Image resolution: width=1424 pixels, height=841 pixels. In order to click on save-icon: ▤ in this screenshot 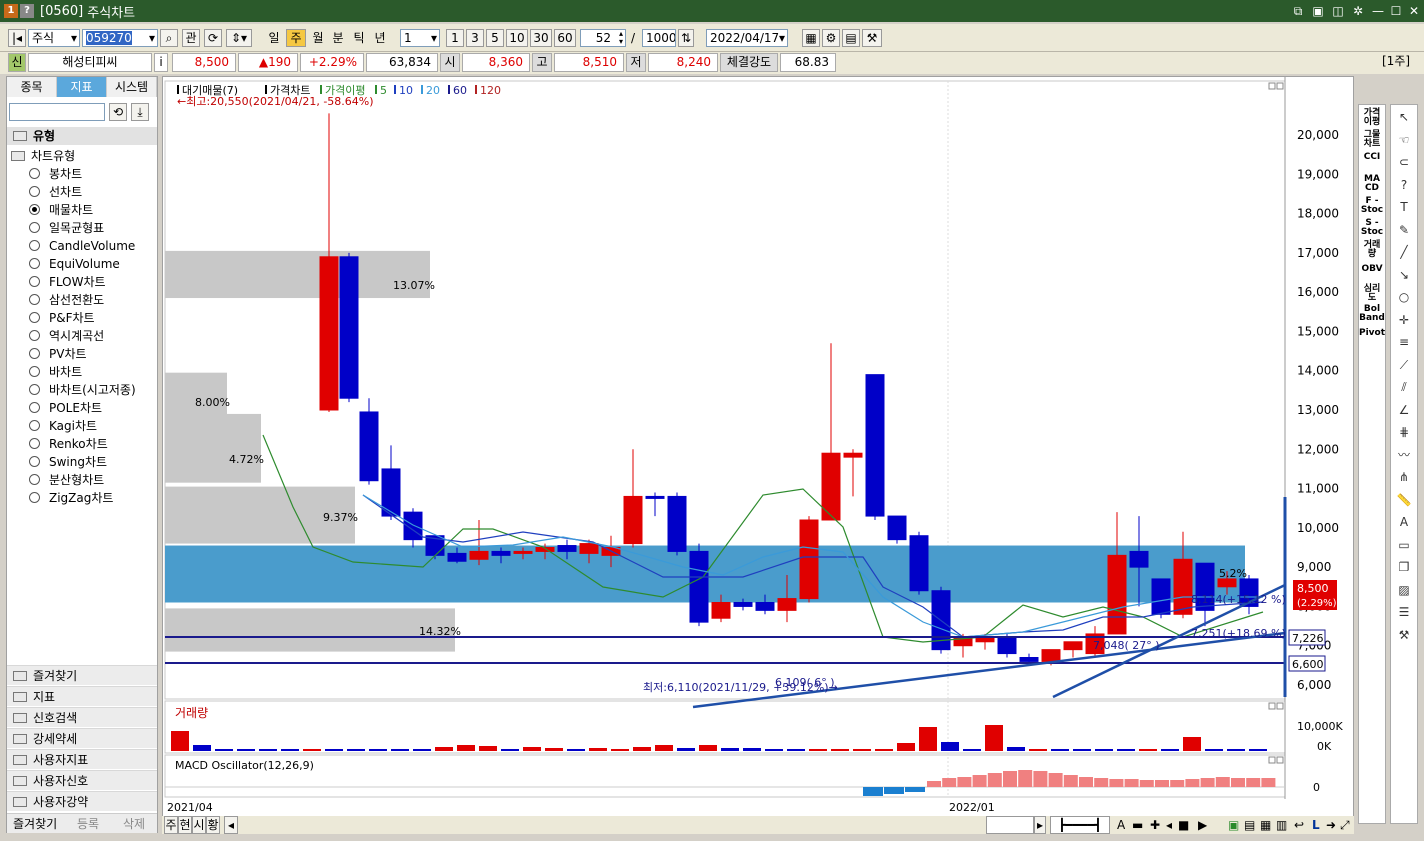, I will do `click(1249, 825)`.